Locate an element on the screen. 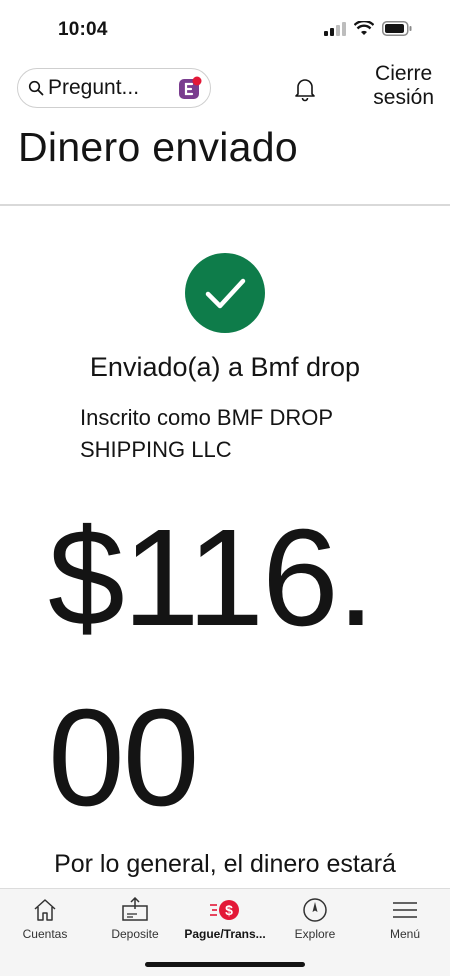 The width and height of the screenshot is (450, 976). pay-transfer-icon: $ is located at coordinates (224, 910).